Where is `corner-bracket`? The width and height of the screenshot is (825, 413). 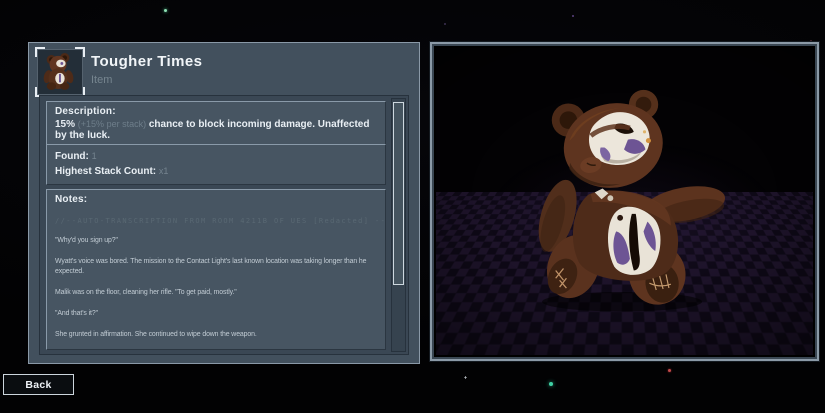 corner-bracket is located at coordinates (80, 52).